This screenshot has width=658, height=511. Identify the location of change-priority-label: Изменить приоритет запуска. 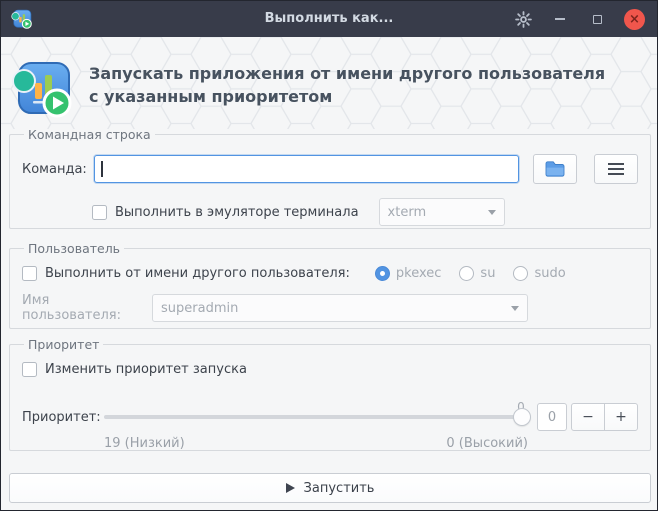
(146, 369).